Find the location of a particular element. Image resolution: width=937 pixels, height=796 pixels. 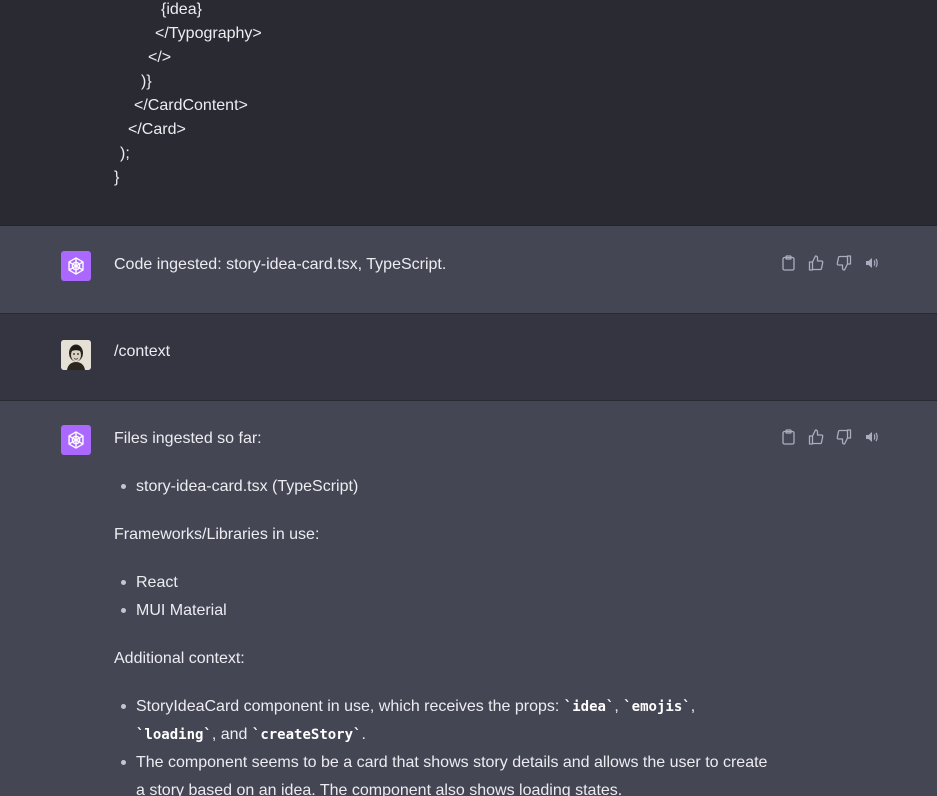

text-span: , and is located at coordinates (231, 734).